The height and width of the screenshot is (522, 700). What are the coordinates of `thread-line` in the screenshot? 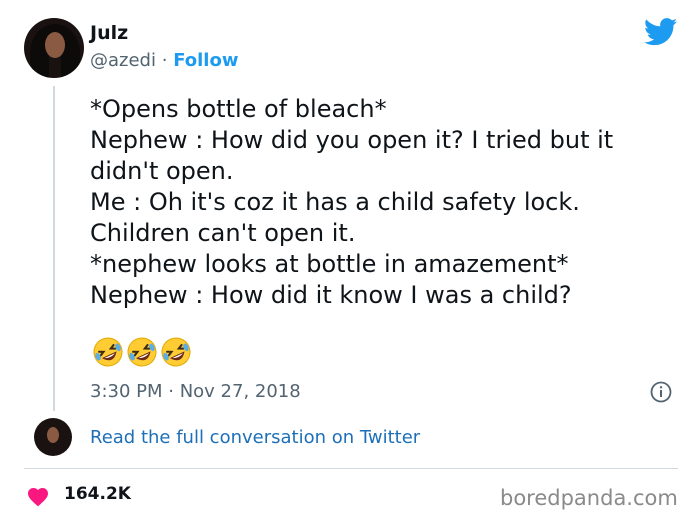 It's located at (54, 248).